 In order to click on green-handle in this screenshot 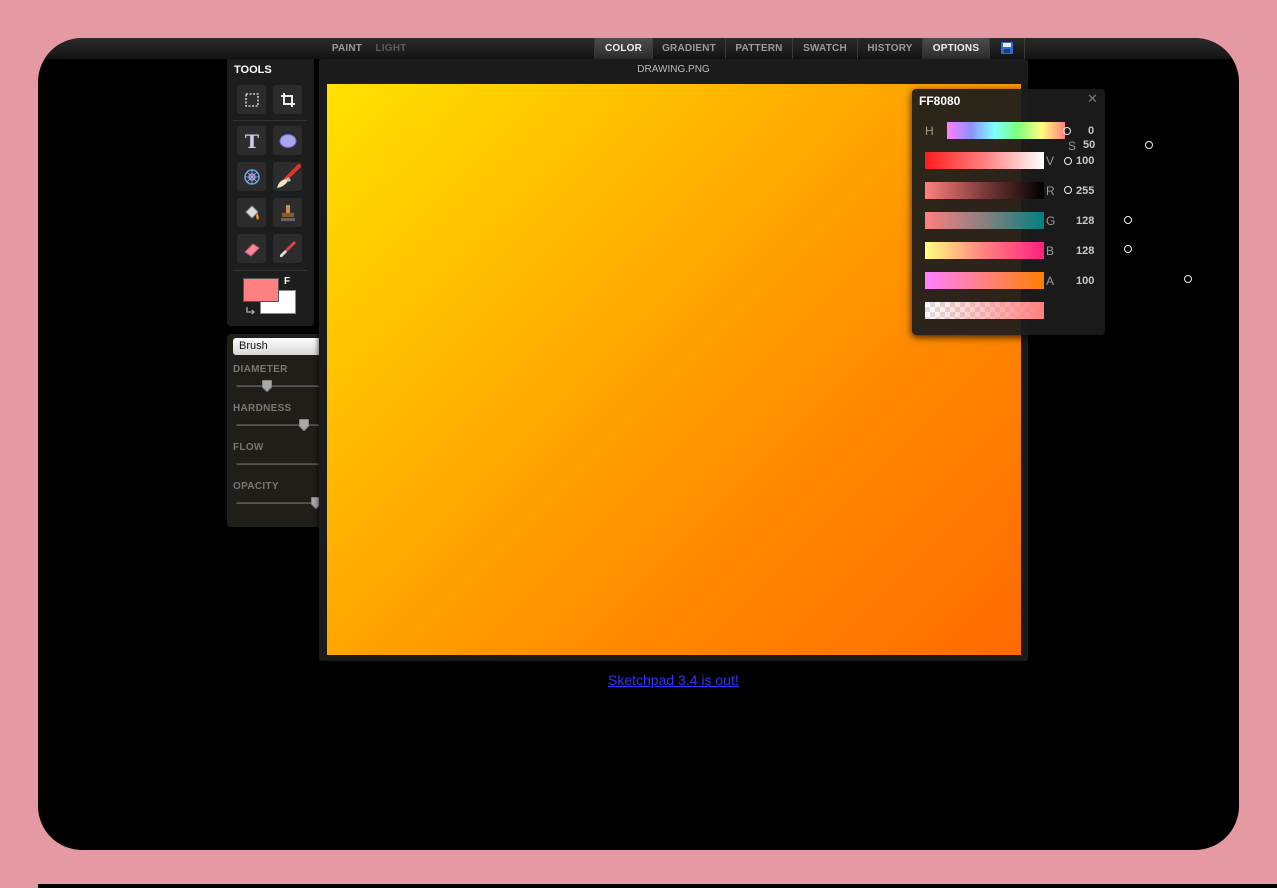, I will do `click(1128, 220)`.